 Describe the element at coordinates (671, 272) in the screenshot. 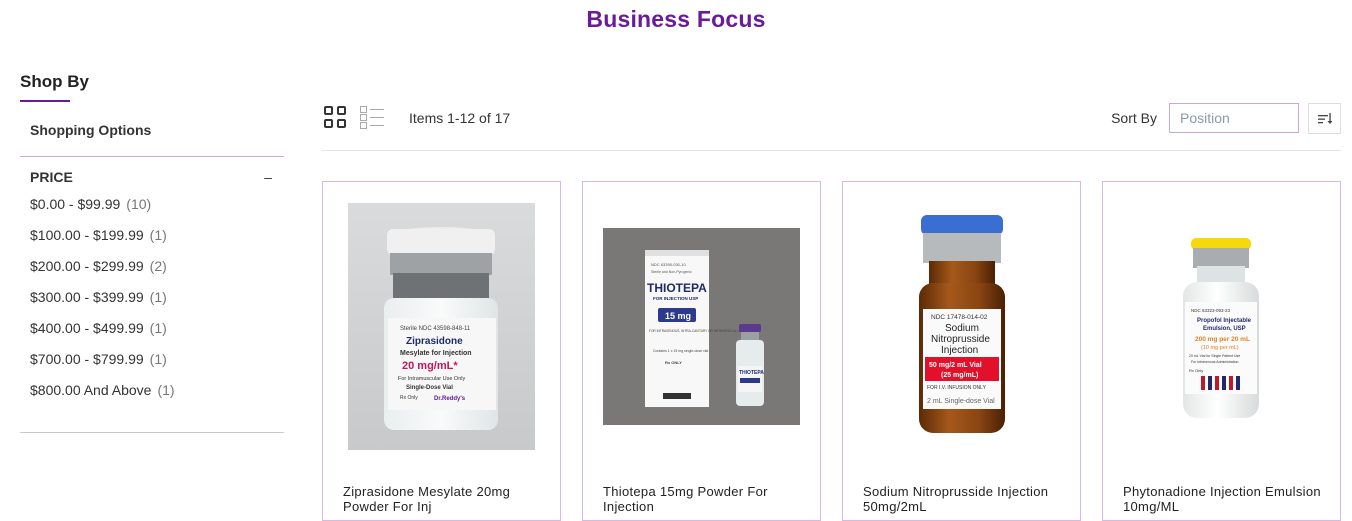

I see `box-label-text: Sterile and Non-Pyrogenic` at that location.